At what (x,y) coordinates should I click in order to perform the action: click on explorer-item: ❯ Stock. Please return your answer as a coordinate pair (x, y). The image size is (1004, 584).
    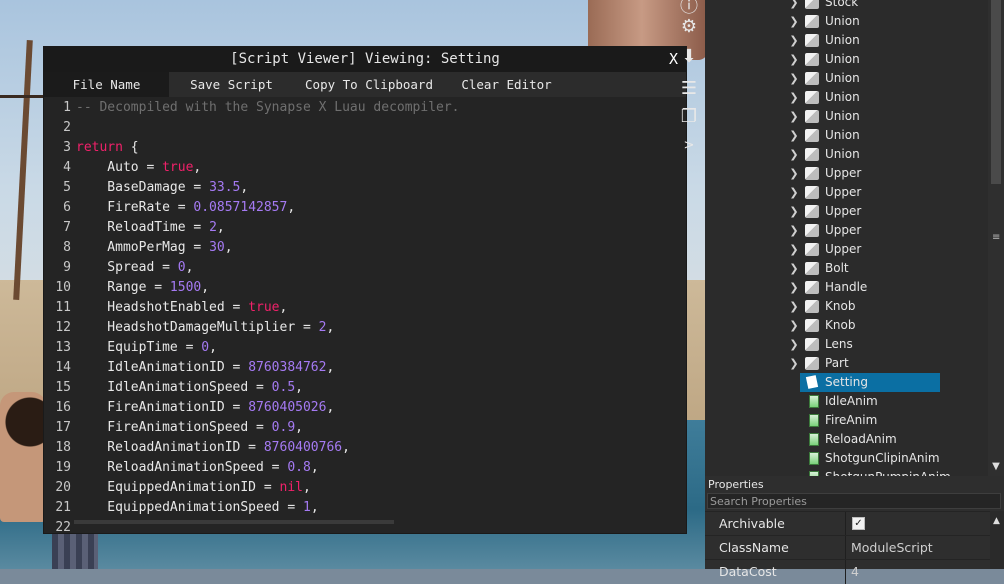
    Looking at the image, I should click on (846, 6).